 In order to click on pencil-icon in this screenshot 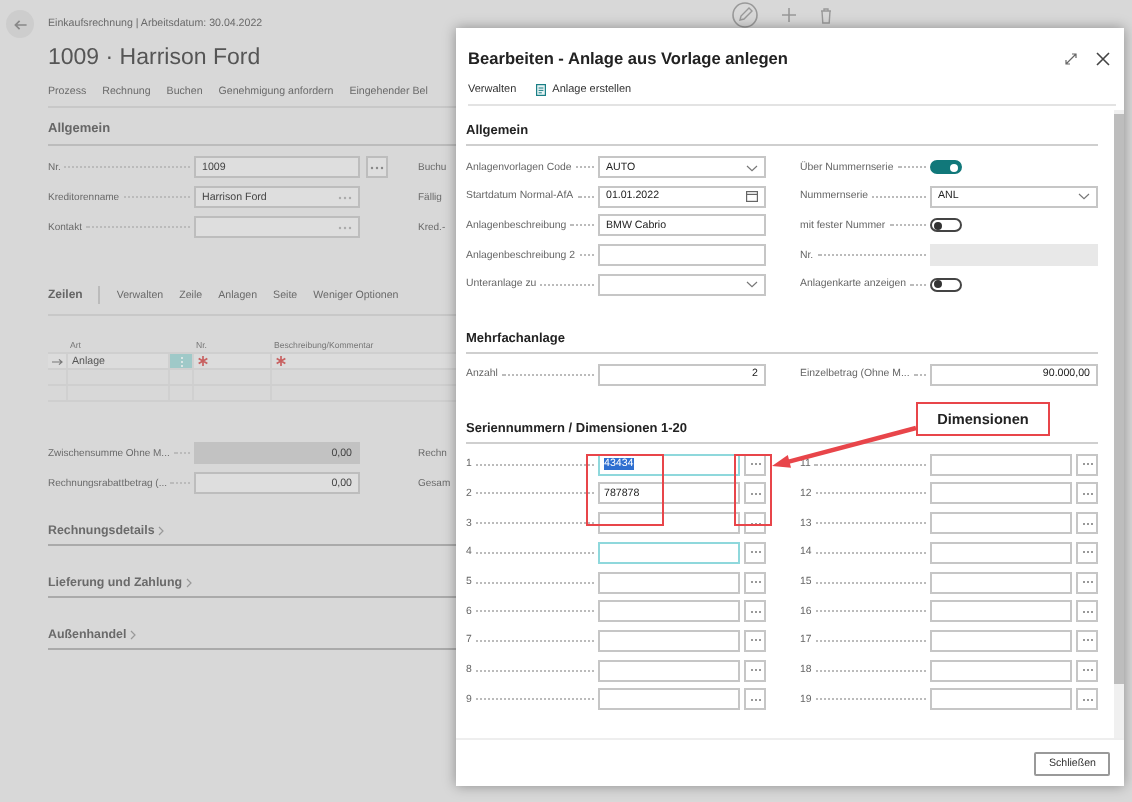, I will do `click(745, 15)`.